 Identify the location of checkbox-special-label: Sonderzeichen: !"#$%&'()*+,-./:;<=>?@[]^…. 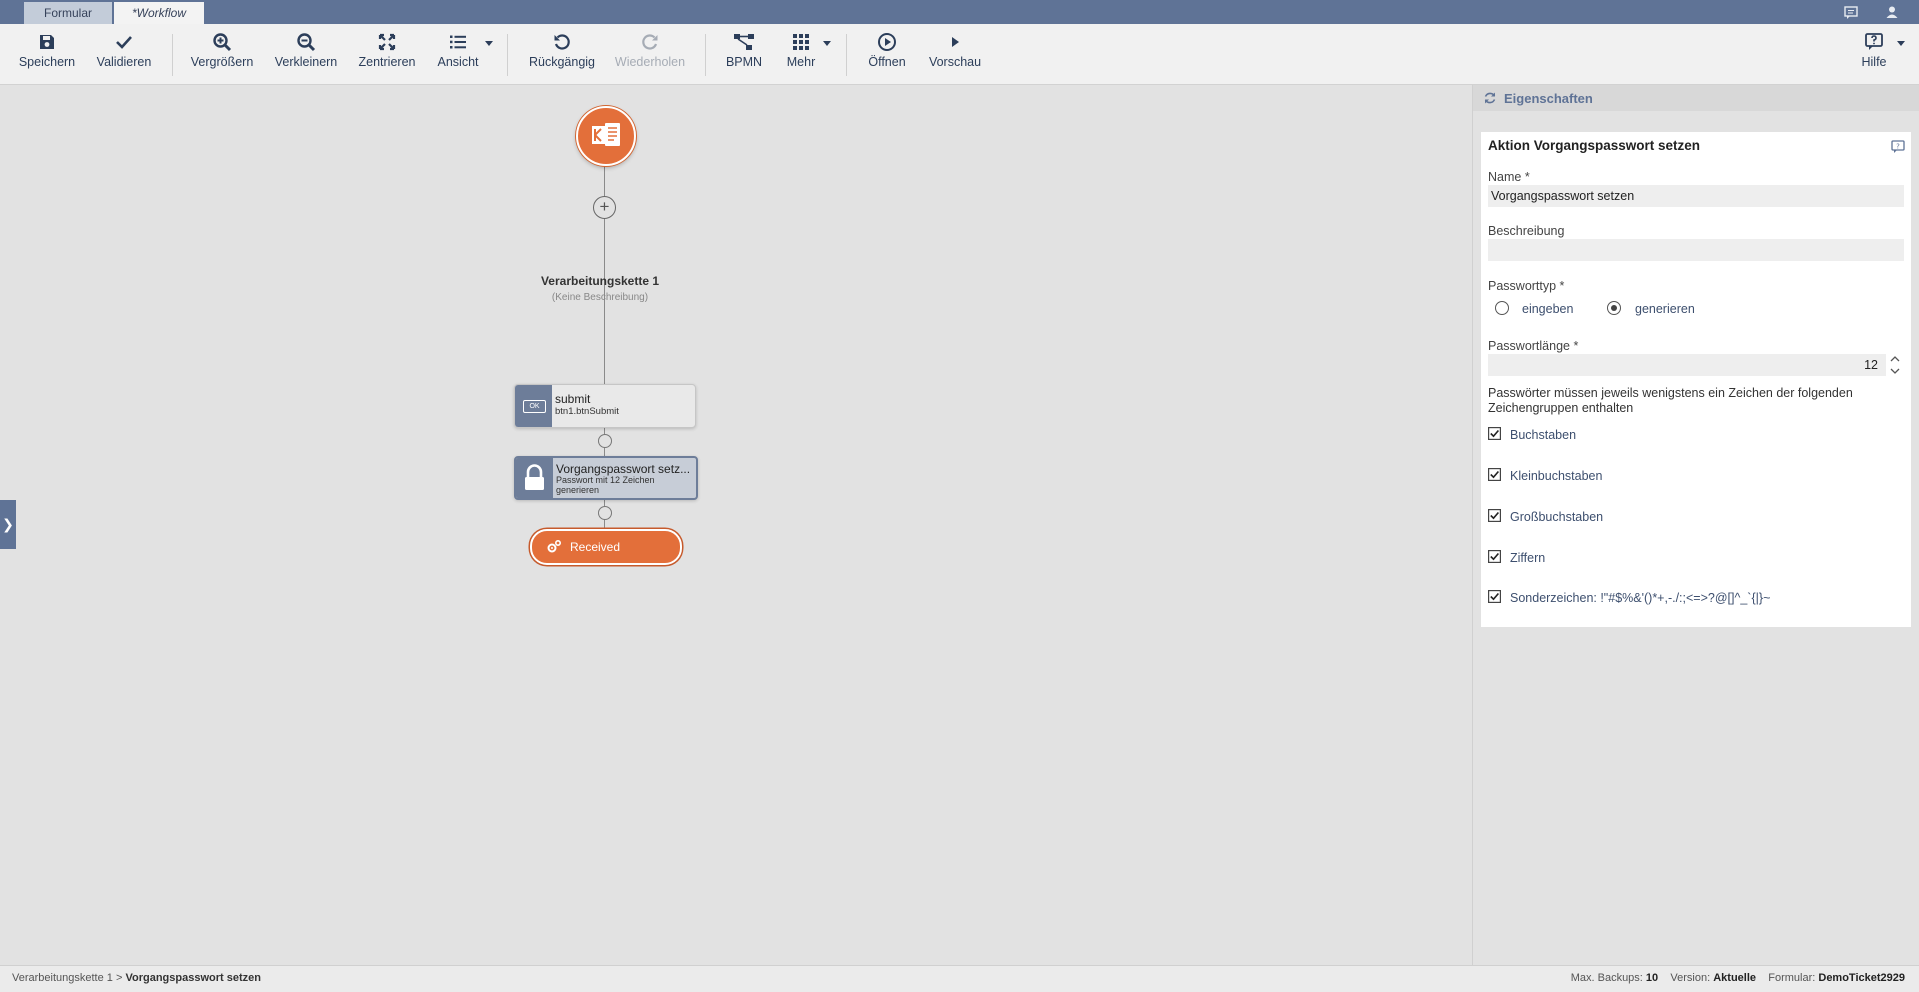
(1640, 598).